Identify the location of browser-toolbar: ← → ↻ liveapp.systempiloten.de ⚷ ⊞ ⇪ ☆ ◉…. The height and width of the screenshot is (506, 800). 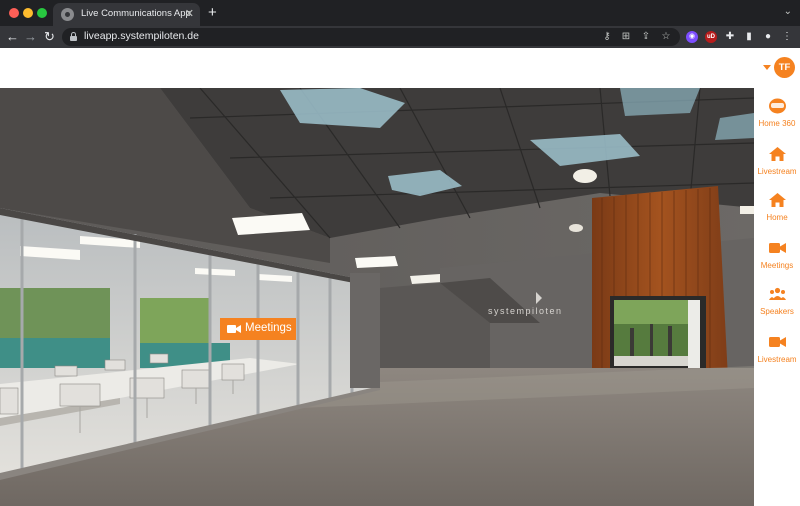
(400, 37).